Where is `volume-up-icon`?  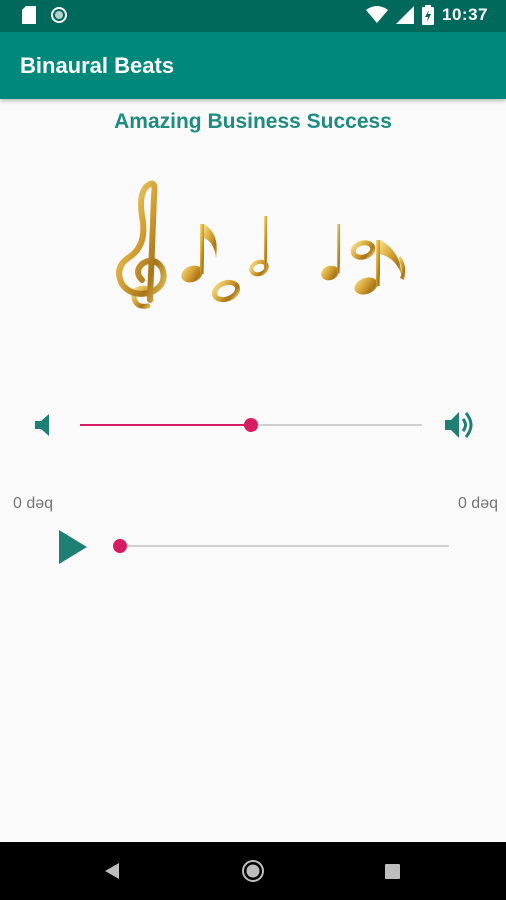
volume-up-icon is located at coordinates (460, 425).